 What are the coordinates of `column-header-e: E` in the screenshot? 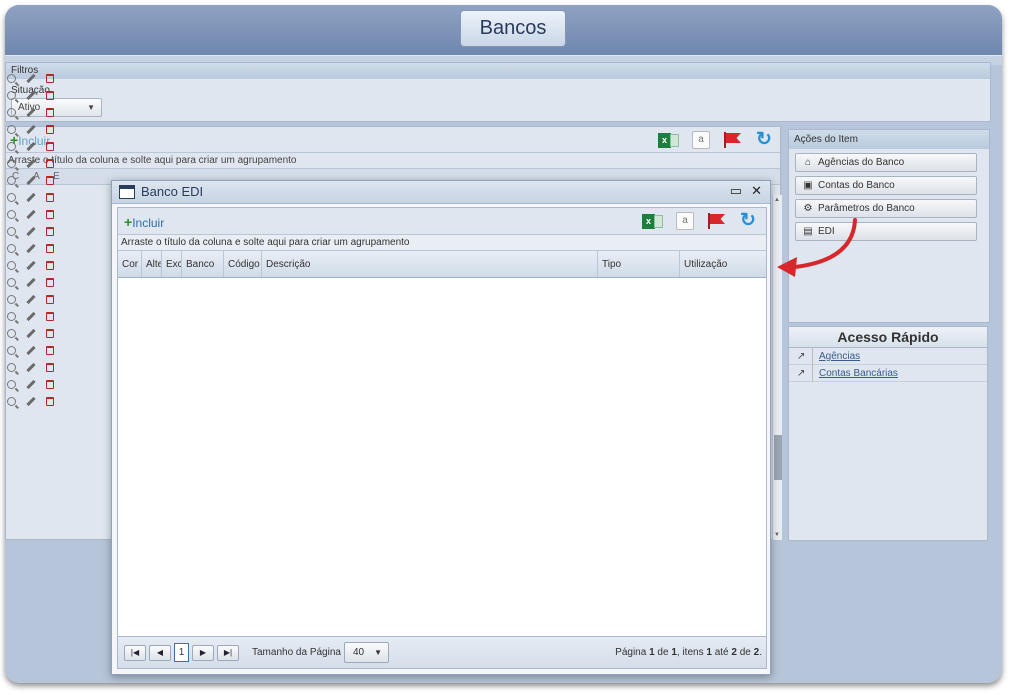 It's located at (56, 176).